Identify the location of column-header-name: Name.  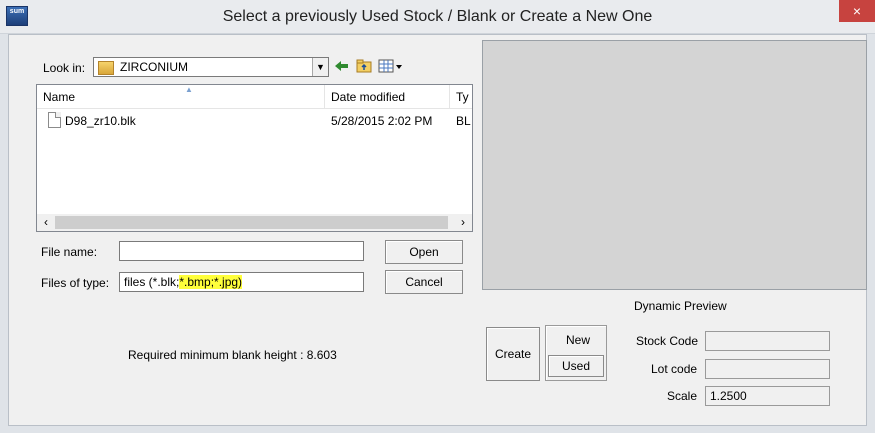
(59, 97).